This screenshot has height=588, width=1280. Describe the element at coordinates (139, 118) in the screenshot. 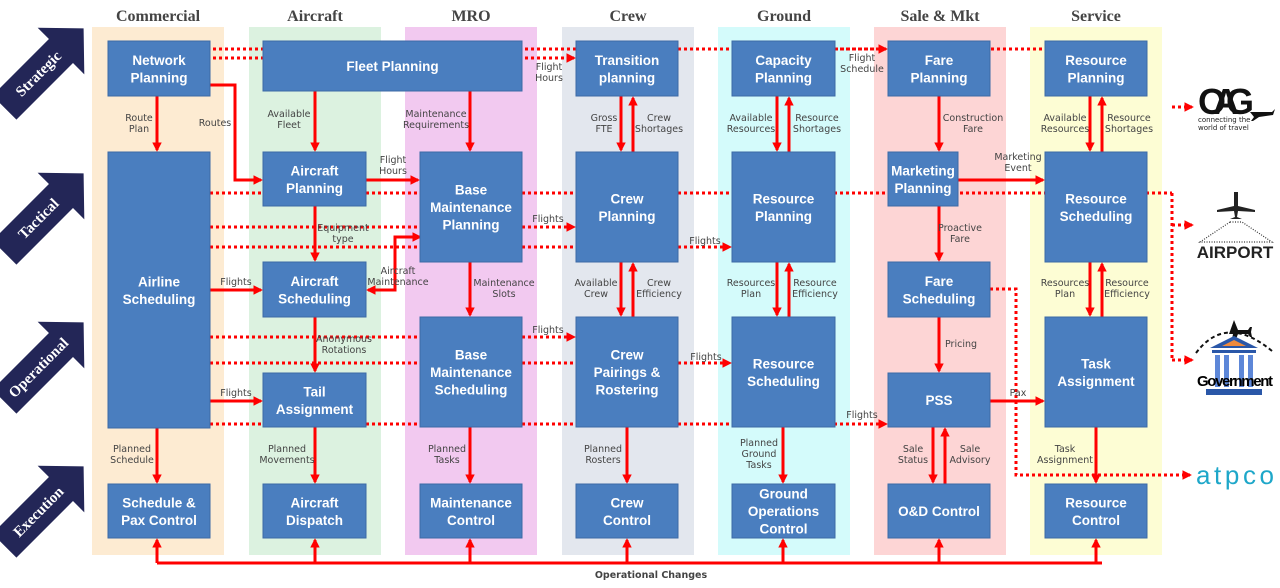

I see `flow-label-line: Route` at that location.